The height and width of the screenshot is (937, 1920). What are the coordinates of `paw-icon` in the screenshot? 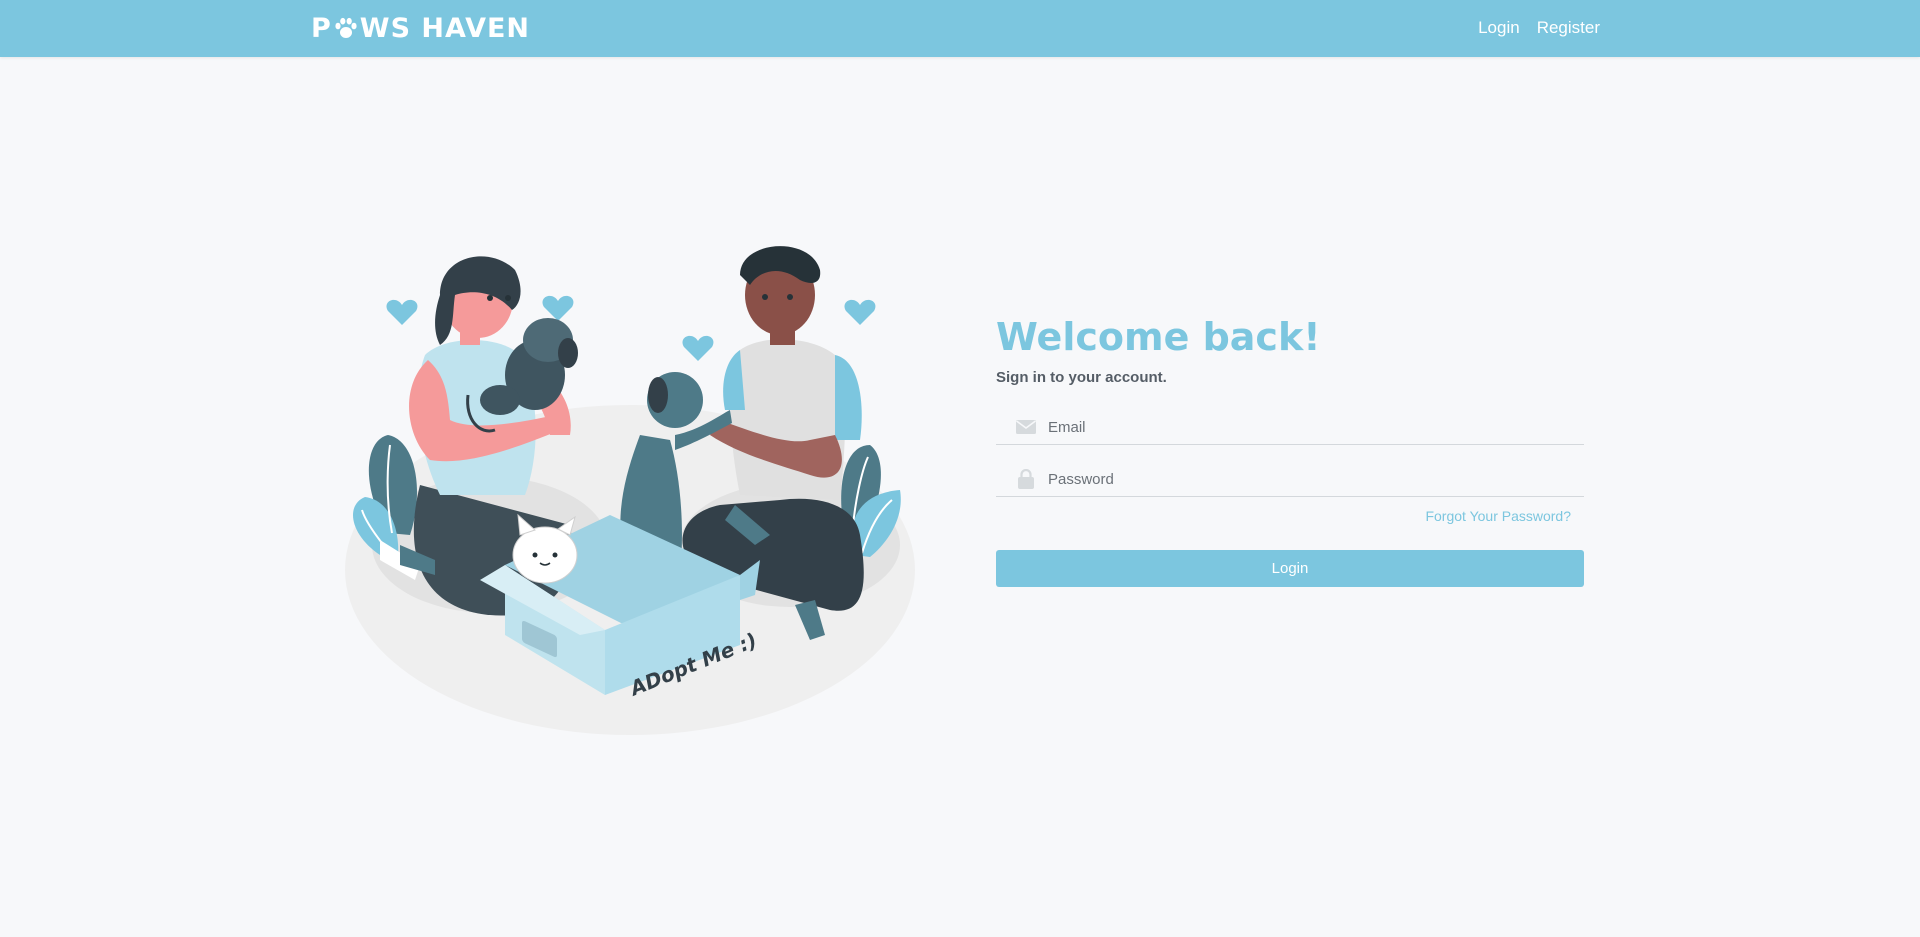 It's located at (346, 28).